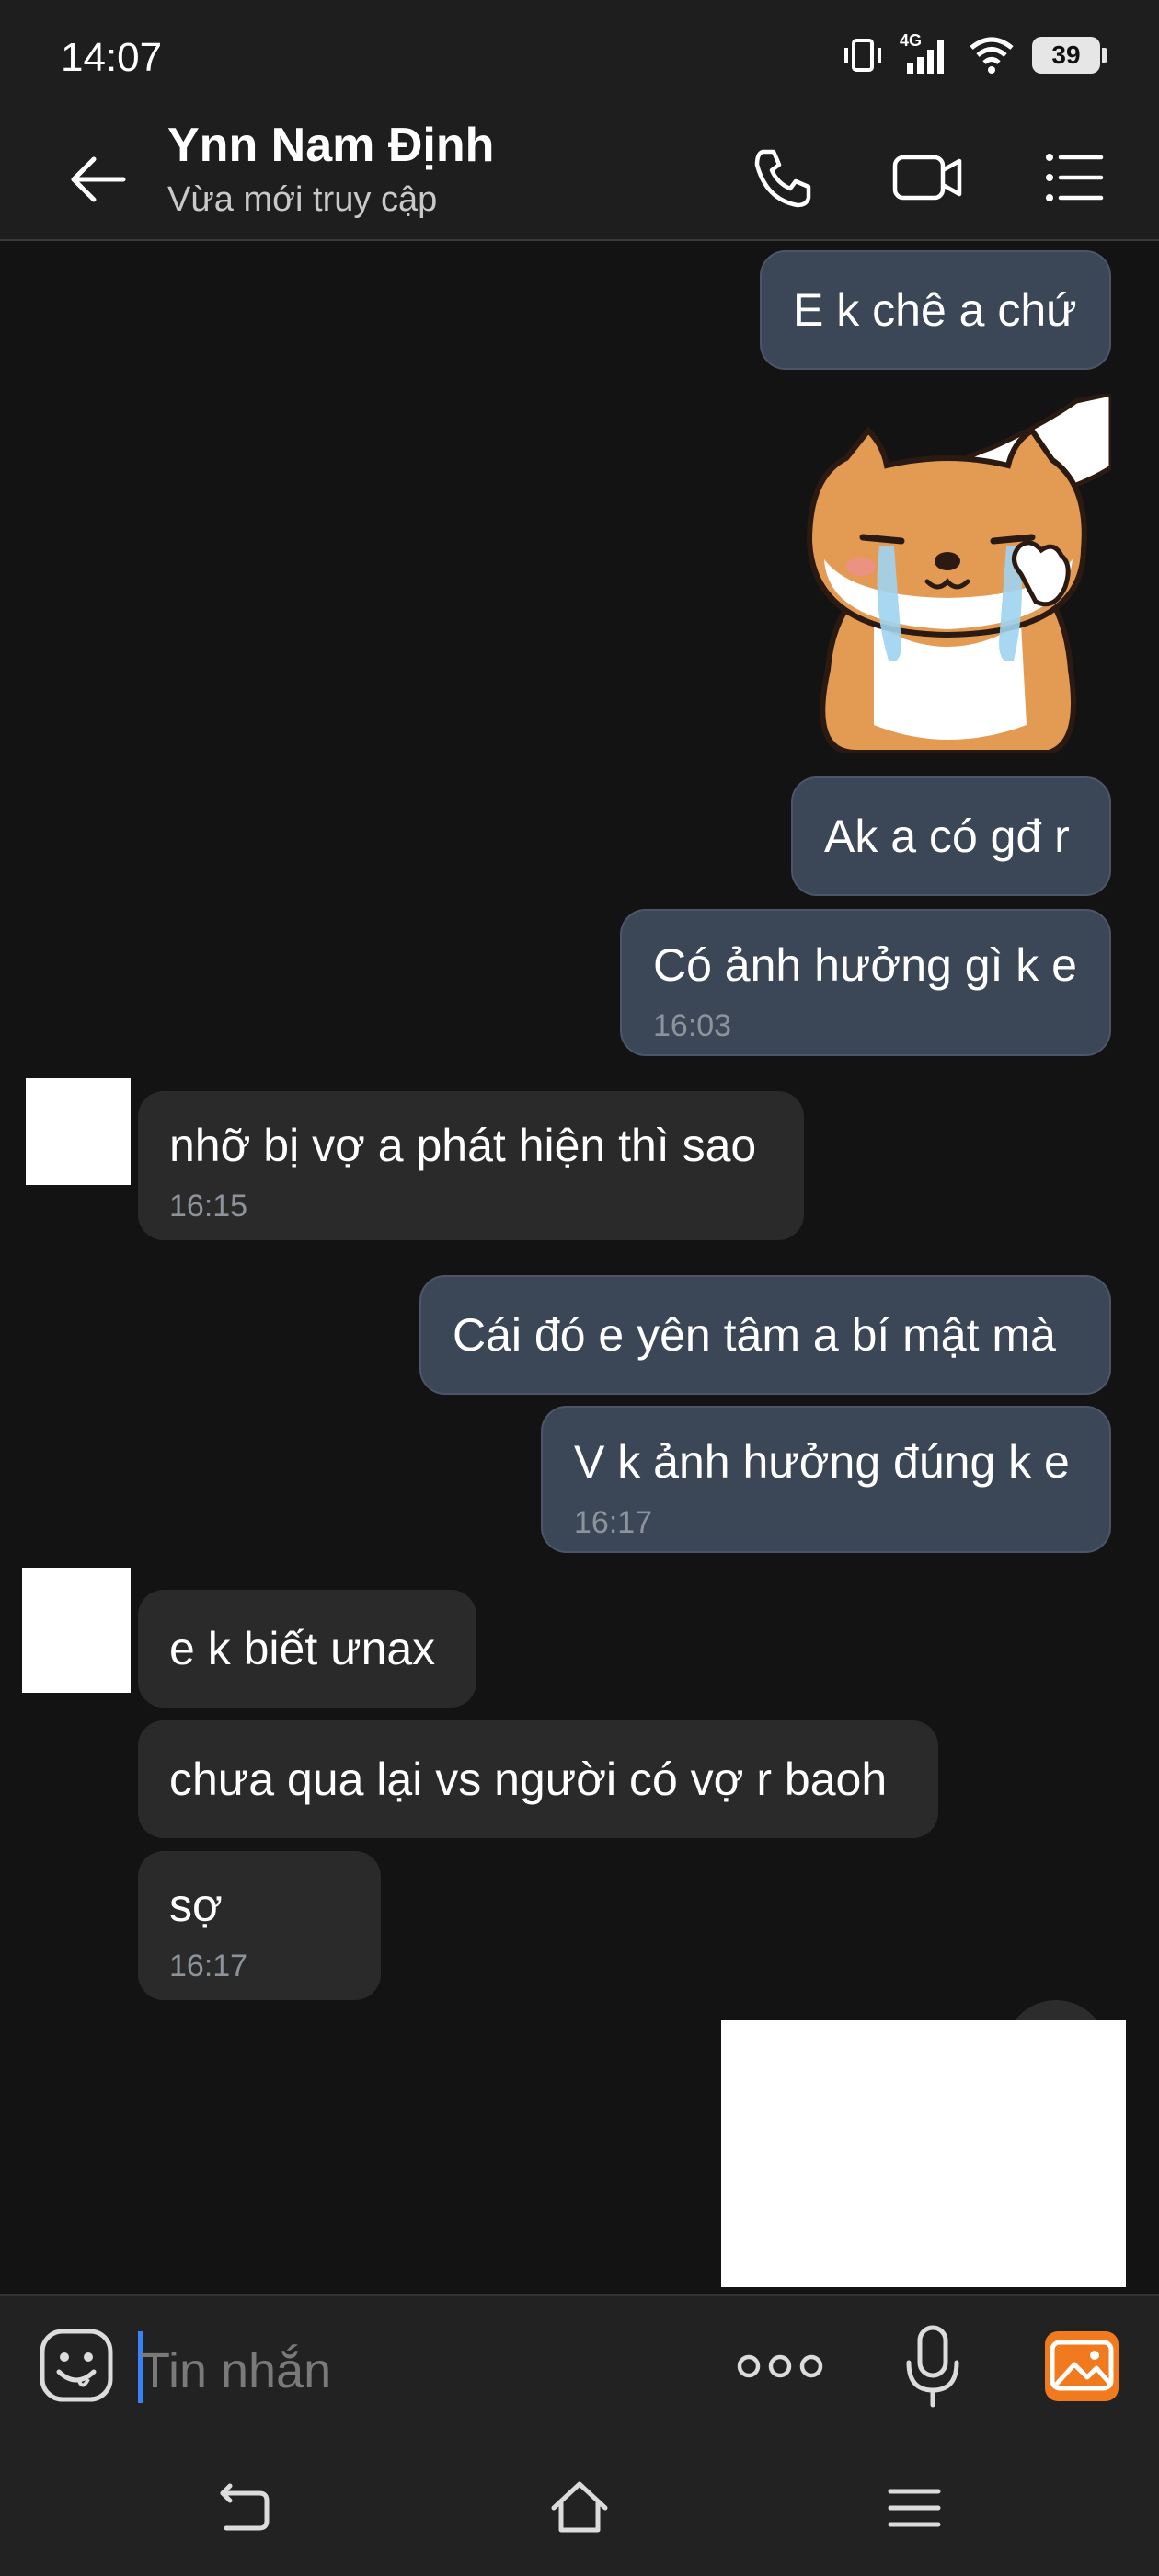  I want to click on wifi-icon, so click(992, 55).